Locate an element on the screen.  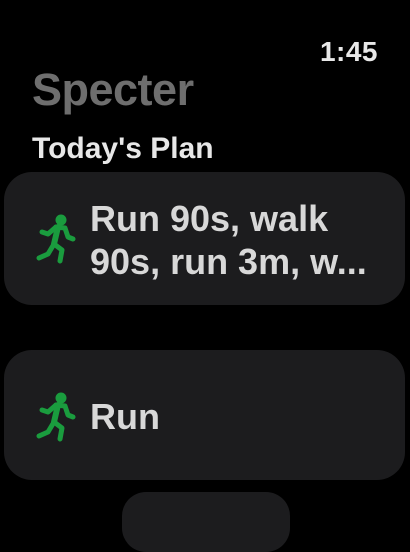
workout-card-partial is located at coordinates (206, 522).